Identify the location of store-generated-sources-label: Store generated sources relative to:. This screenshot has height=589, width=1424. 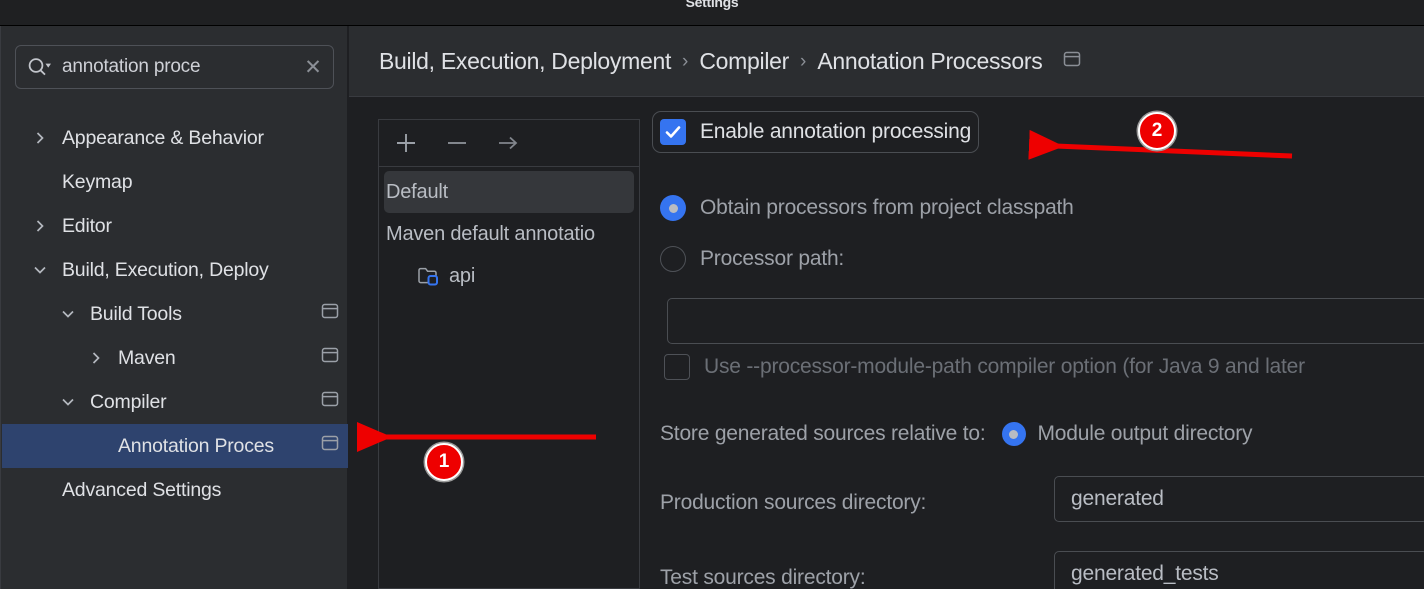
(823, 433).